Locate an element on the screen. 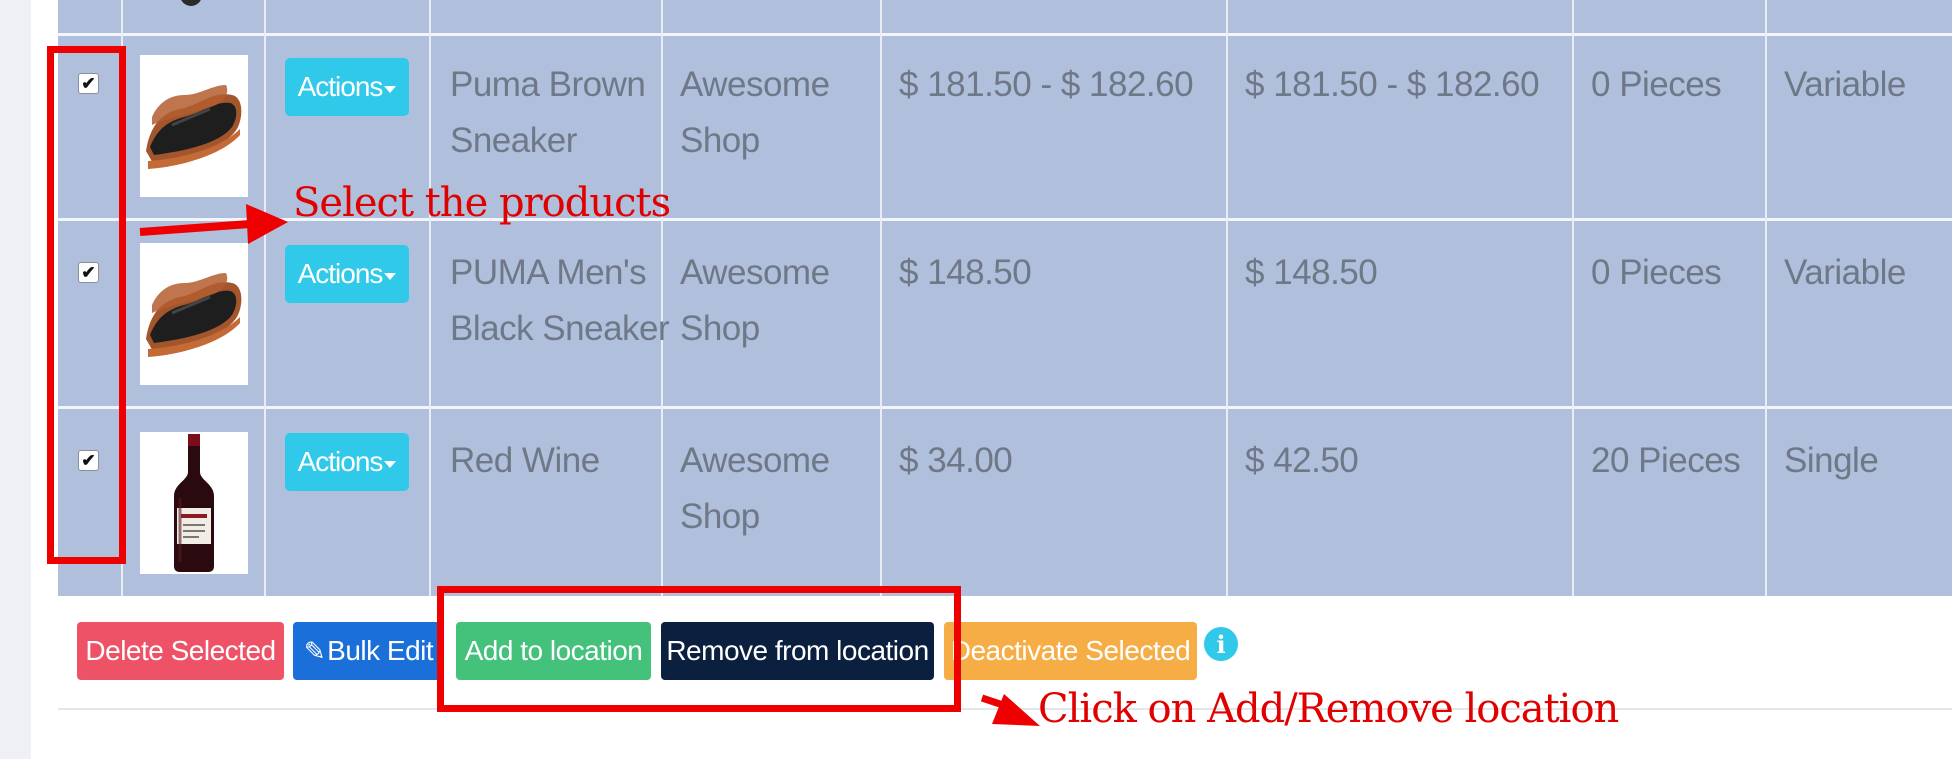  edit-icon: ✎ is located at coordinates (314, 650).